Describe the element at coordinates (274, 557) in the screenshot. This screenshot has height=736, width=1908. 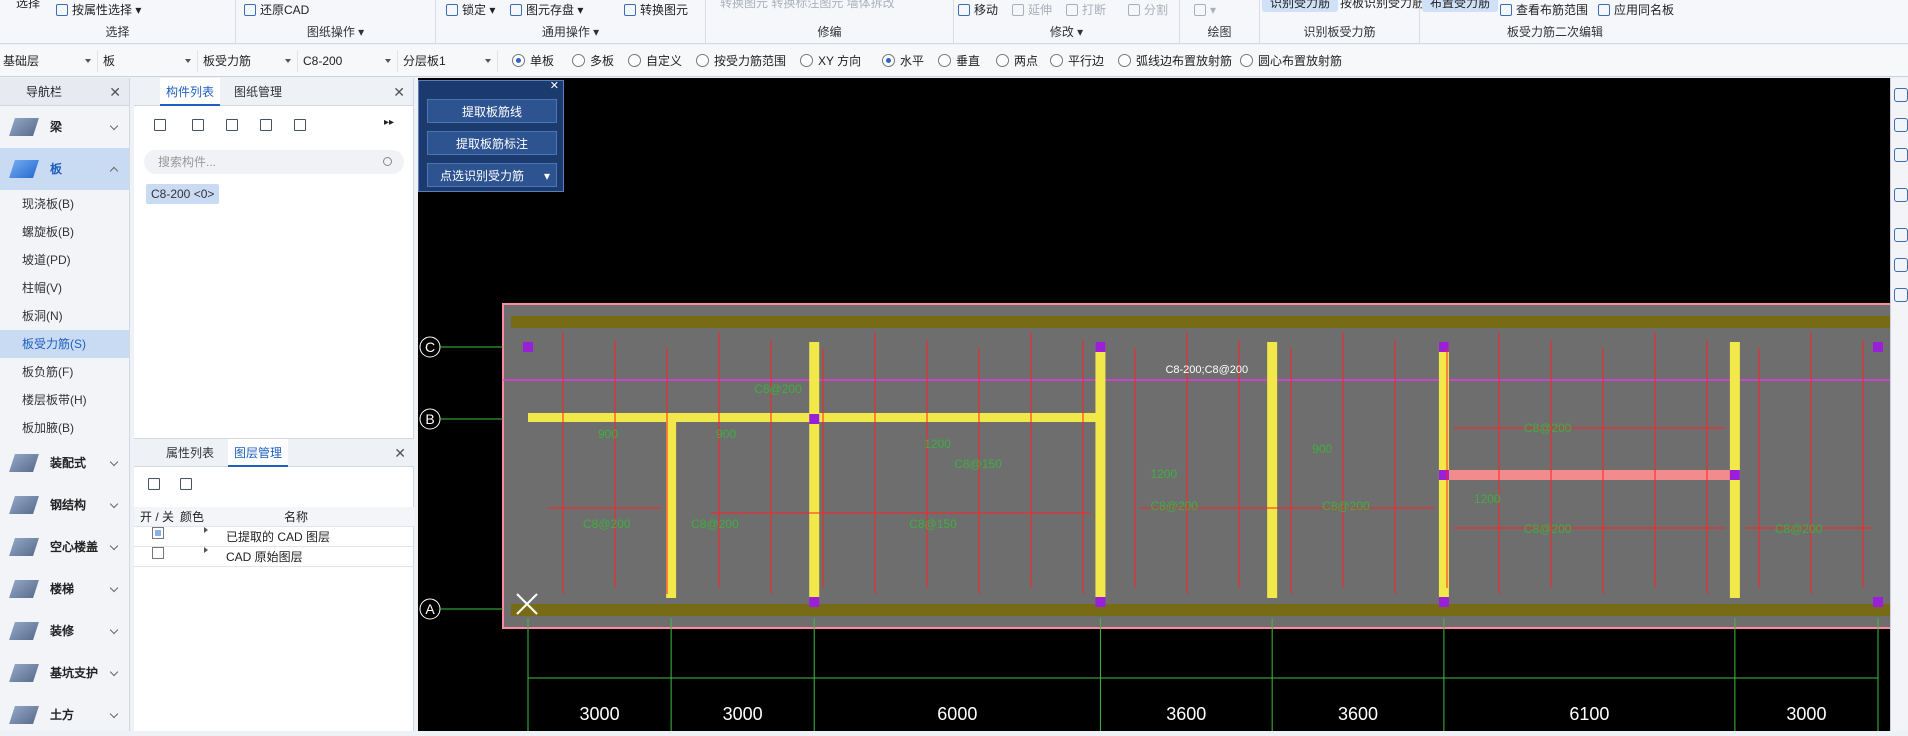
I see `layer-row: CAD 原始图层` at that location.